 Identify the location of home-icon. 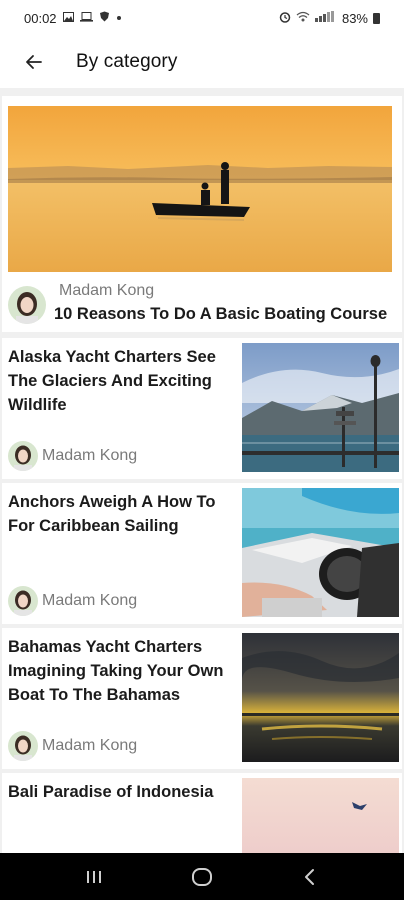
(202, 876).